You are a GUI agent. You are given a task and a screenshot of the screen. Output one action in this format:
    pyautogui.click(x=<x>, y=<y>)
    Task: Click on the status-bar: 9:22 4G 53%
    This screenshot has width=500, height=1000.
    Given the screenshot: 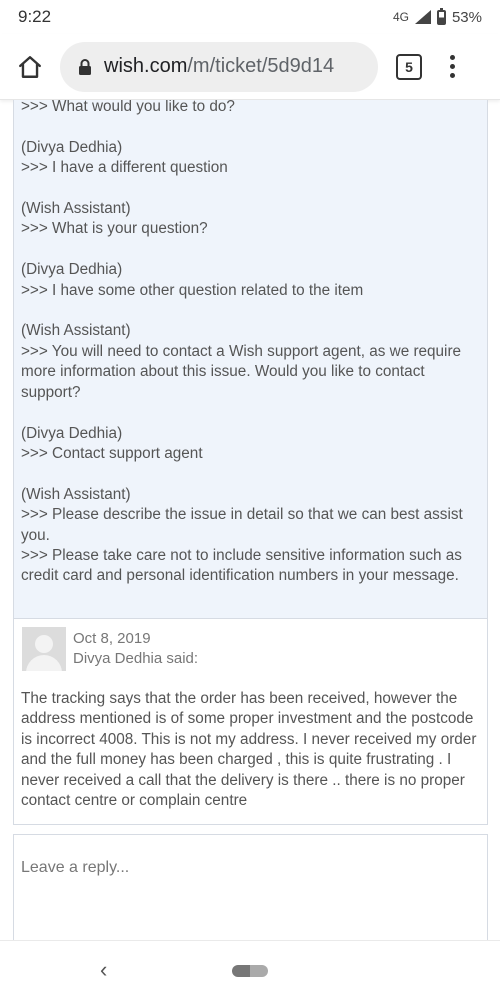 What is the action you would take?
    pyautogui.click(x=250, y=17)
    